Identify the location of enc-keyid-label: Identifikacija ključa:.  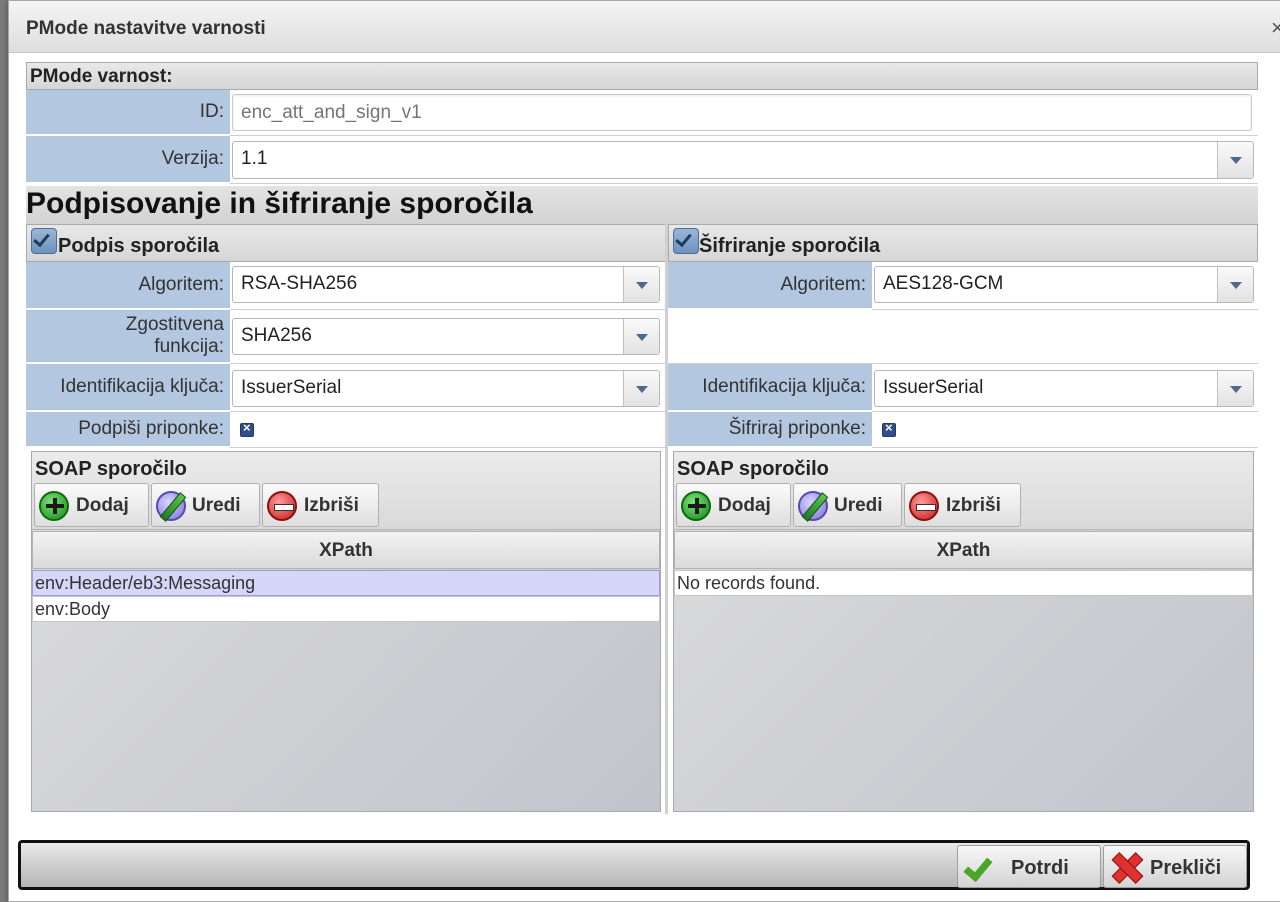
(770, 388).